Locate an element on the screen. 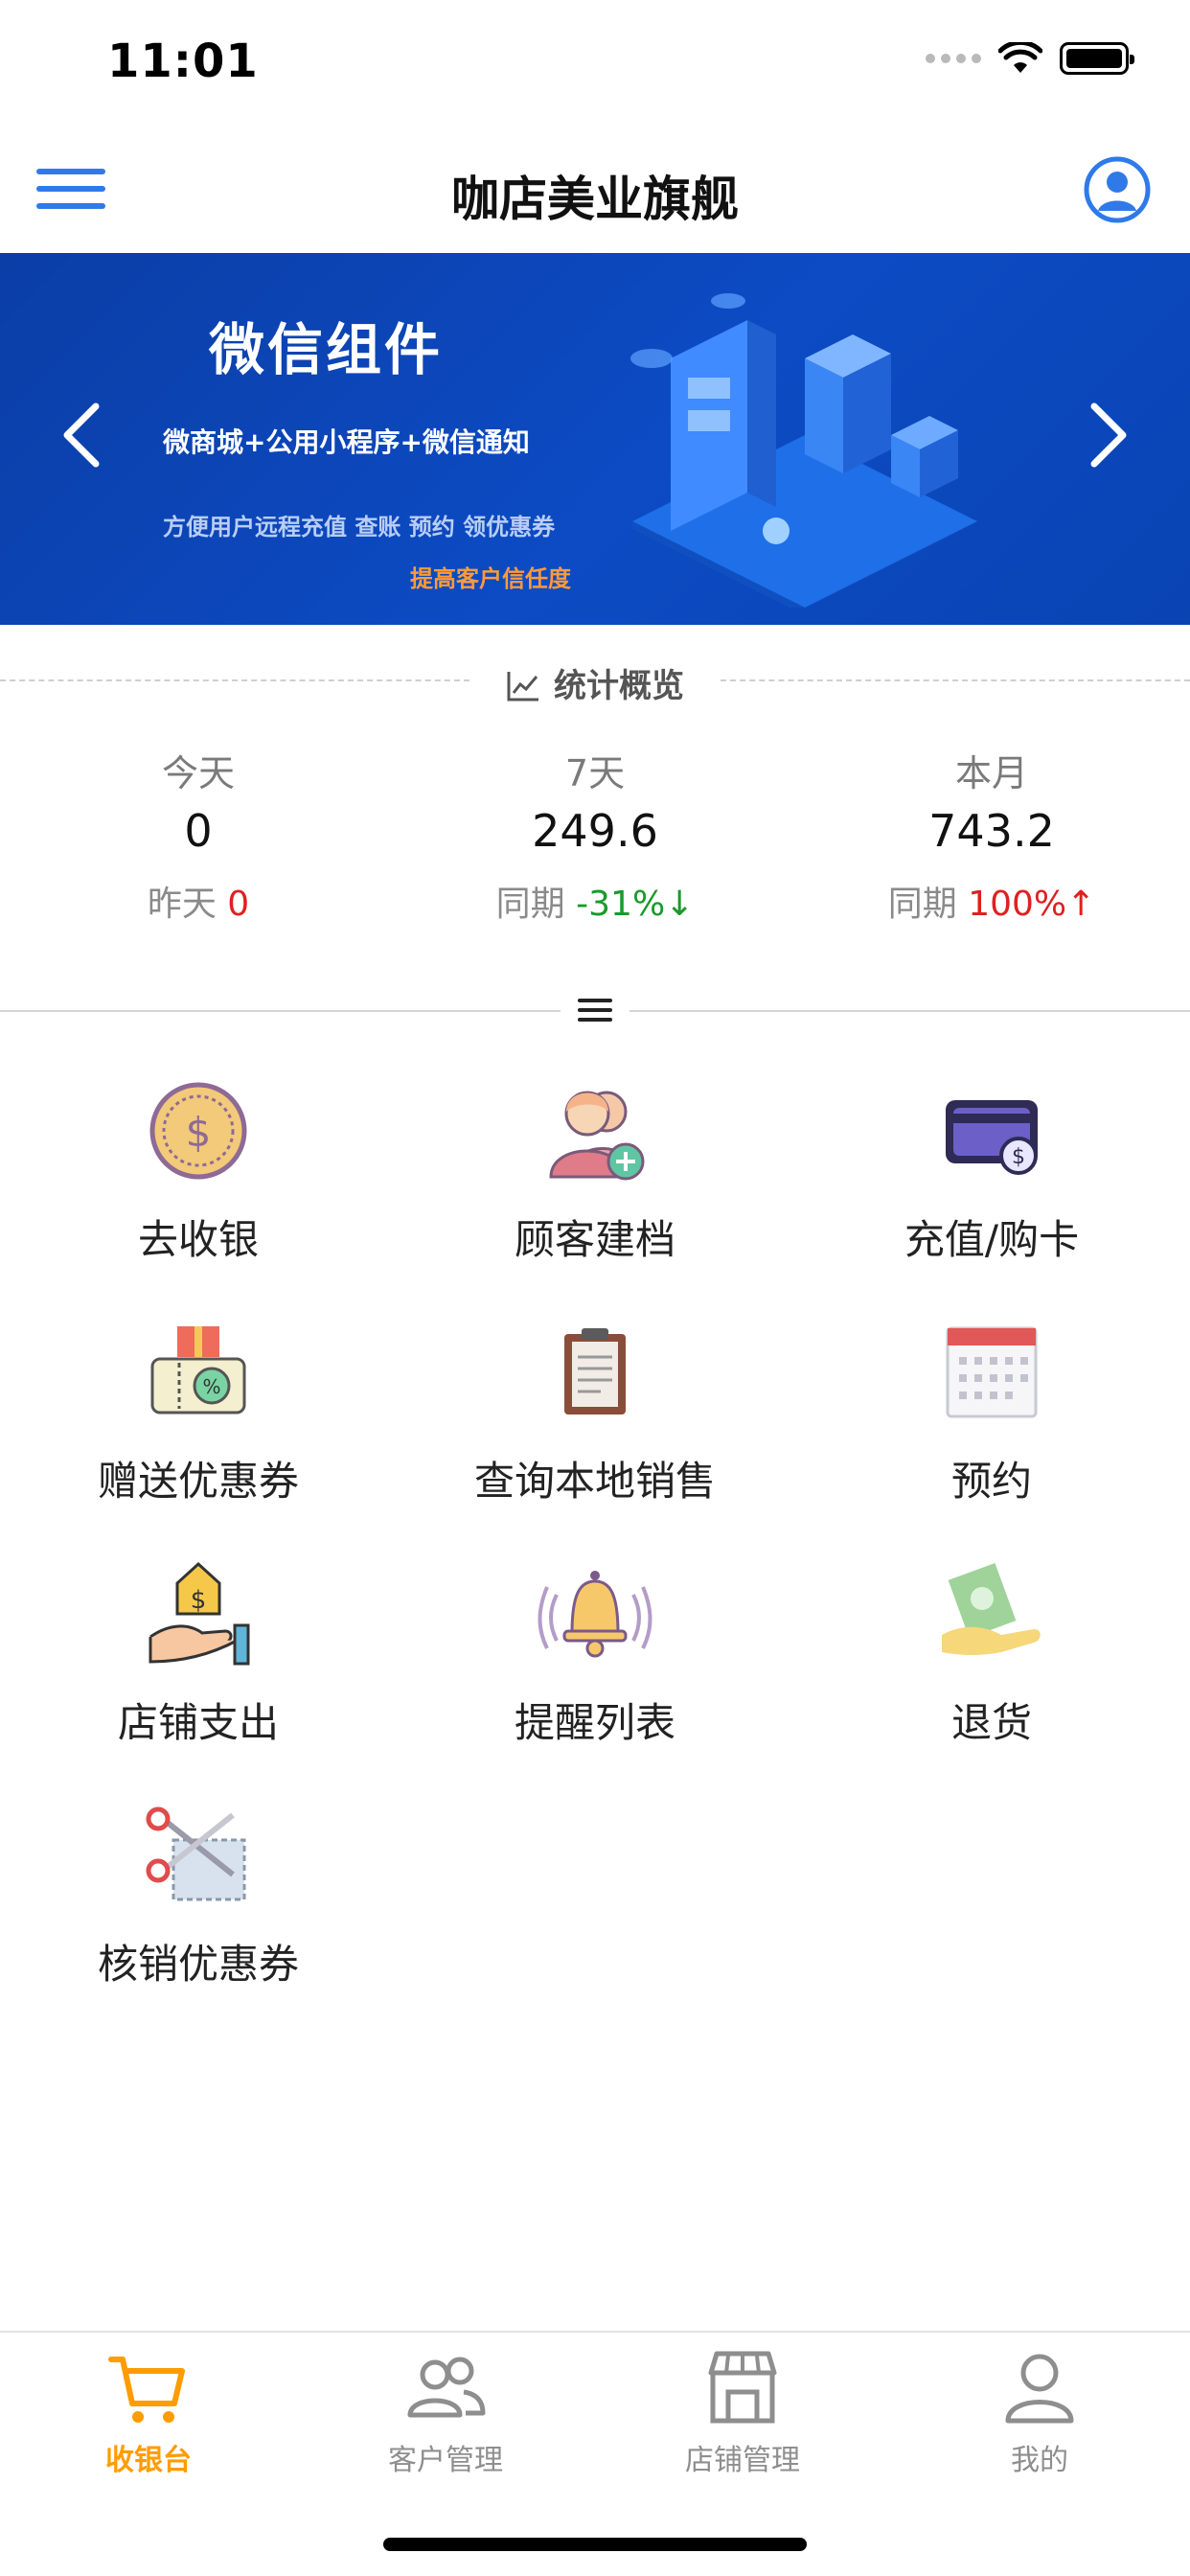 The image size is (1190, 2576). signal-icon is located at coordinates (953, 58).